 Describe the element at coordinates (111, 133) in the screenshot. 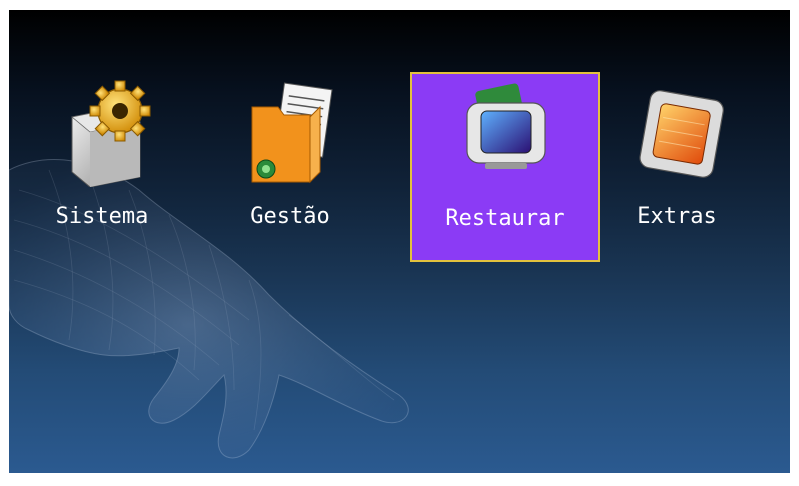

I see `system-settings-icon` at that location.